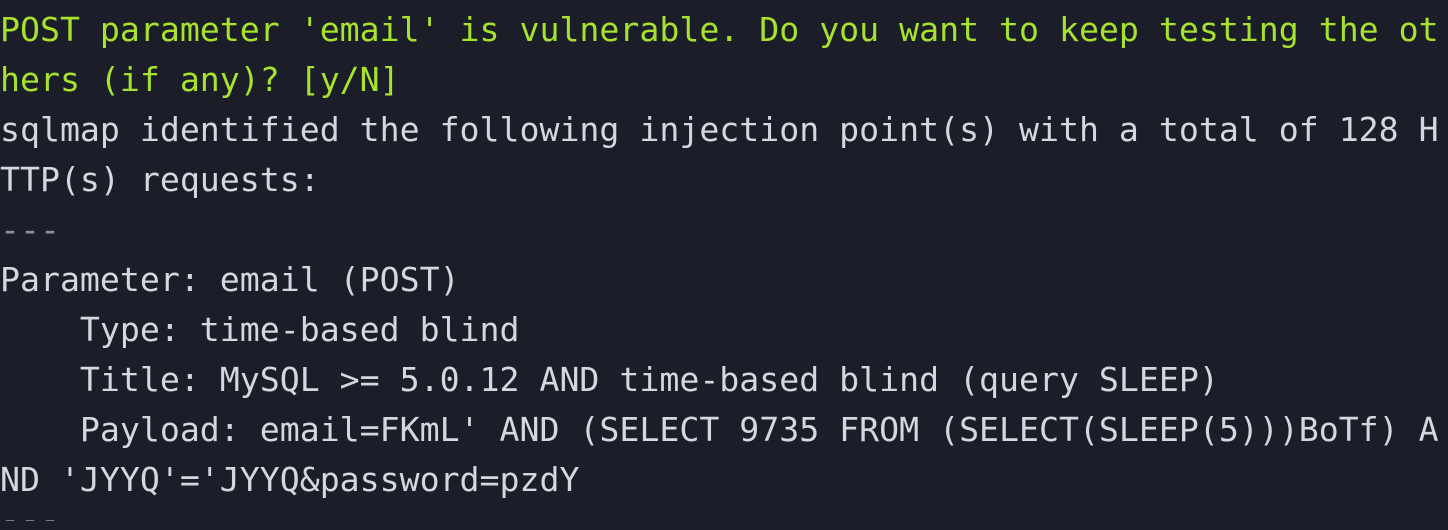 The image size is (1448, 530). What do you see at coordinates (260, 329) in the screenshot?
I see `output-line-type: Type: time-based blind` at bounding box center [260, 329].